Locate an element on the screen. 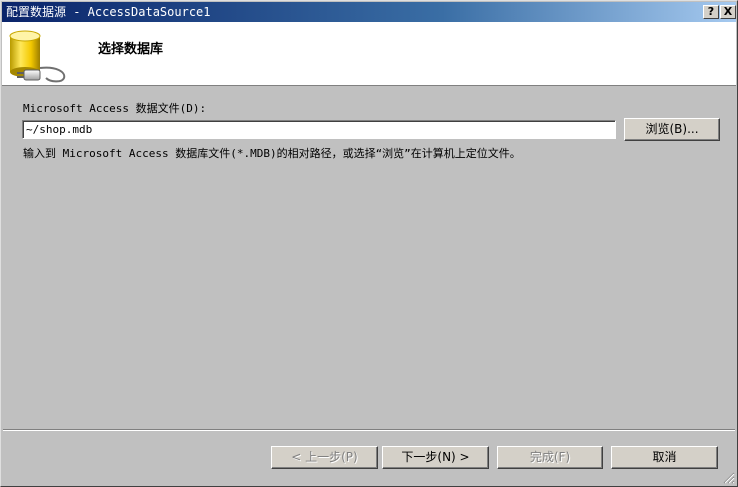 This screenshot has width=738, height=487. help-button: ? is located at coordinates (711, 12).